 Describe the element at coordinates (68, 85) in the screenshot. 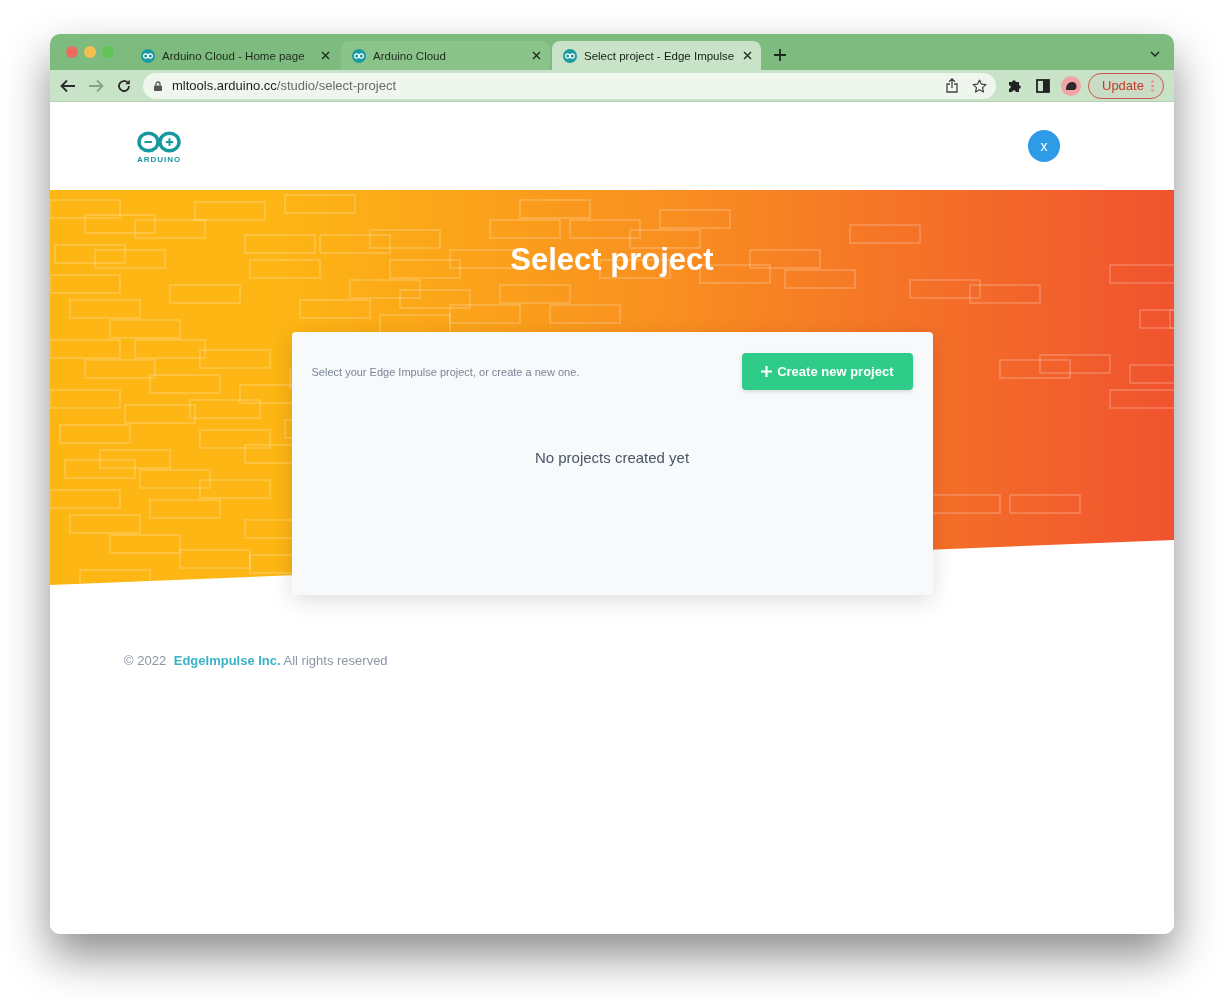

I see `back-icon` at that location.